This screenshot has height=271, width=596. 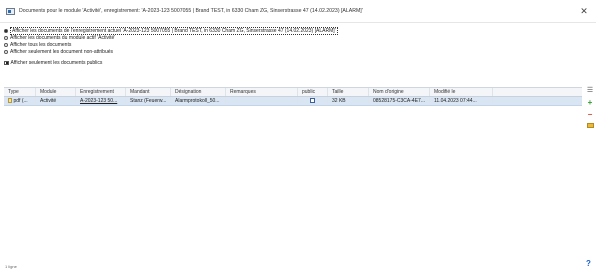 What do you see at coordinates (11, 266) in the screenshot?
I see `row-count: 1 ligne` at bounding box center [11, 266].